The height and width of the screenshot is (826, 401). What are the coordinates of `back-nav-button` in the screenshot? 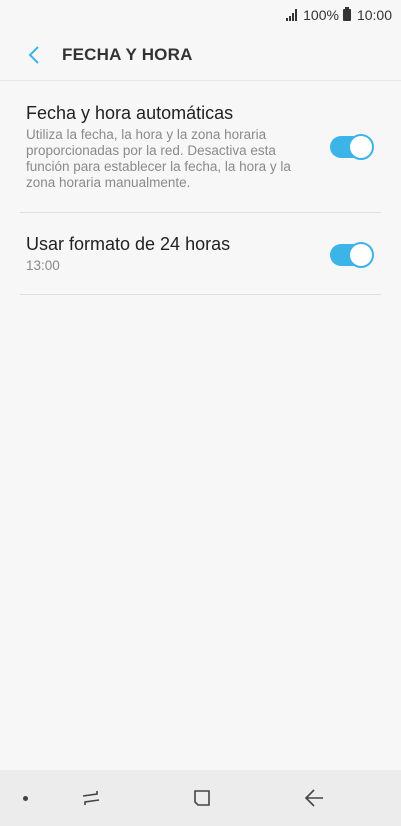 It's located at (314, 798).